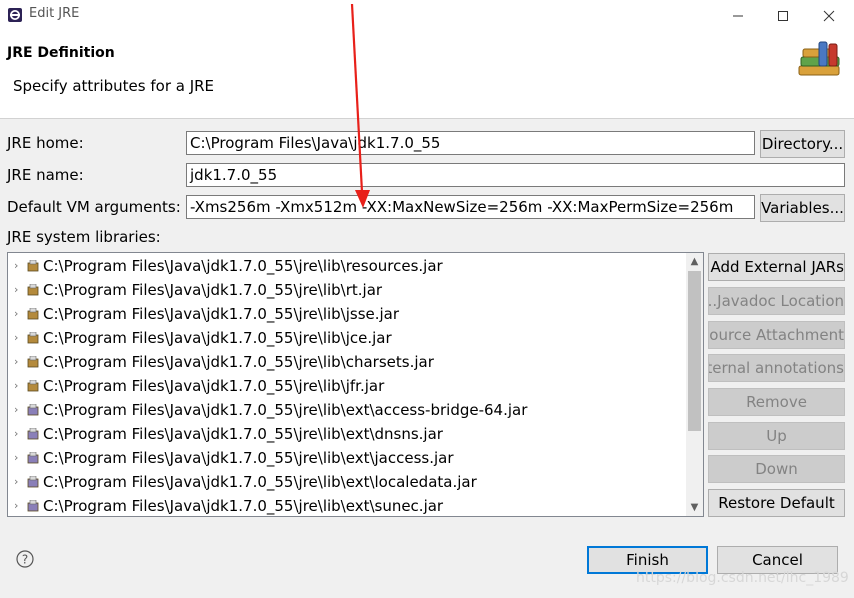 The height and width of the screenshot is (598, 854). Describe the element at coordinates (776, 436) in the screenshot. I see `up-button: Up` at that location.